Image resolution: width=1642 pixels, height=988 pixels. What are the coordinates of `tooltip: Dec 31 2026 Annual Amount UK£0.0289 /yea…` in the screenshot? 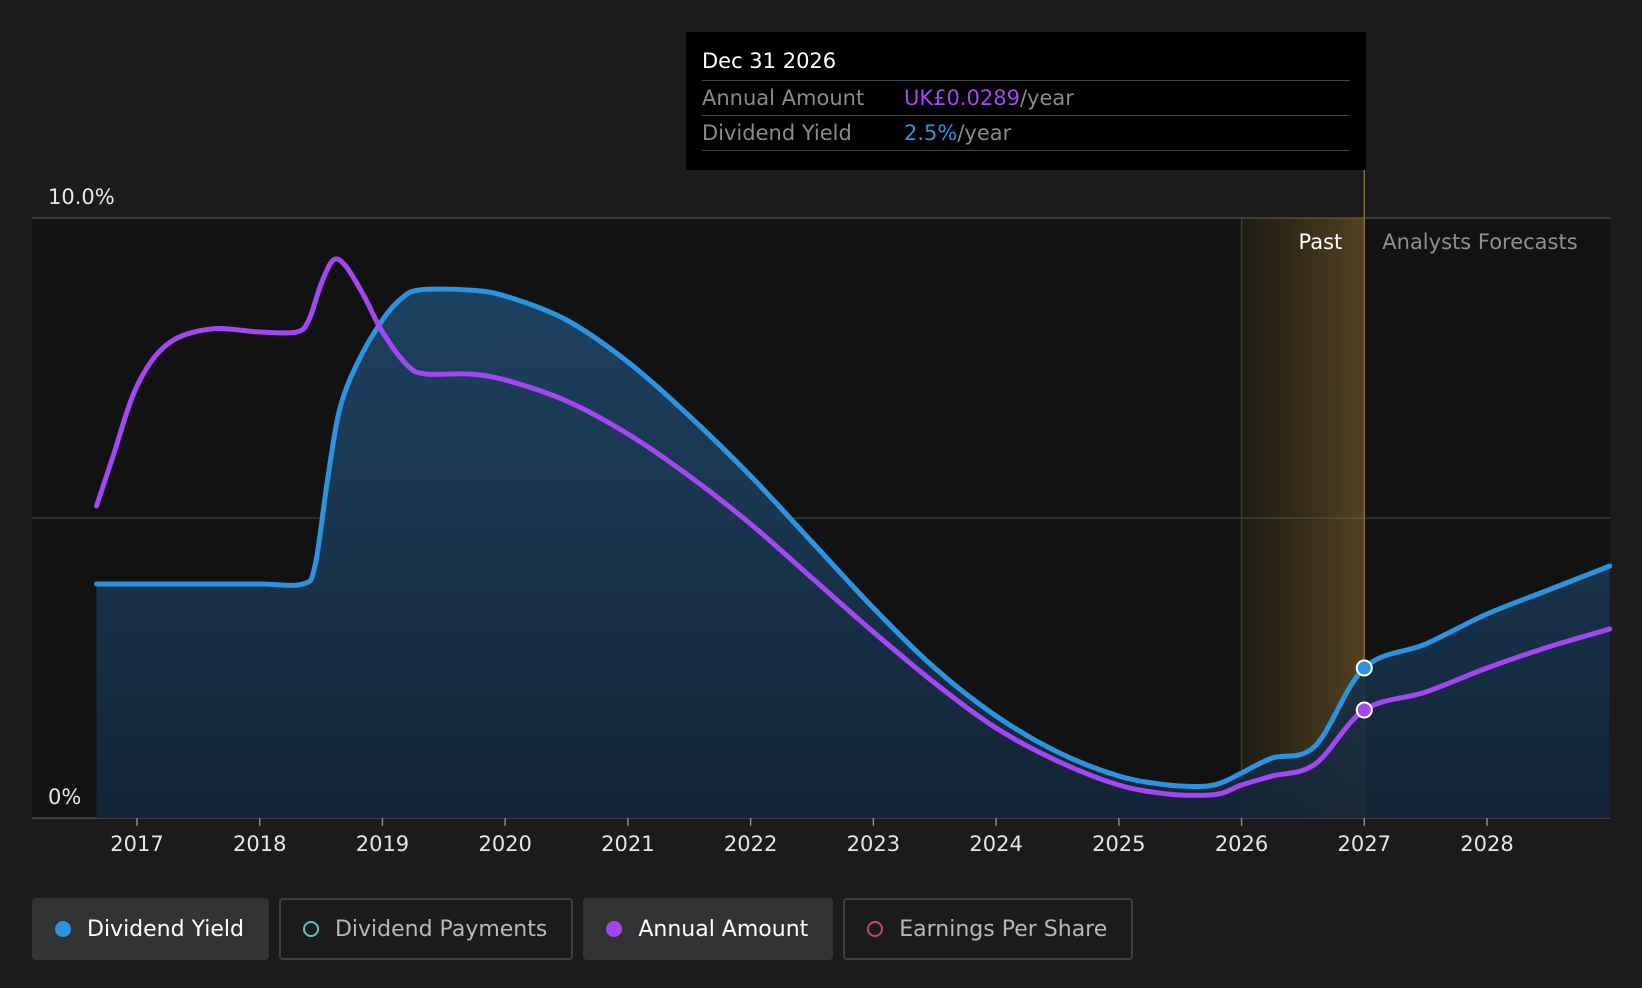 It's located at (1026, 101).